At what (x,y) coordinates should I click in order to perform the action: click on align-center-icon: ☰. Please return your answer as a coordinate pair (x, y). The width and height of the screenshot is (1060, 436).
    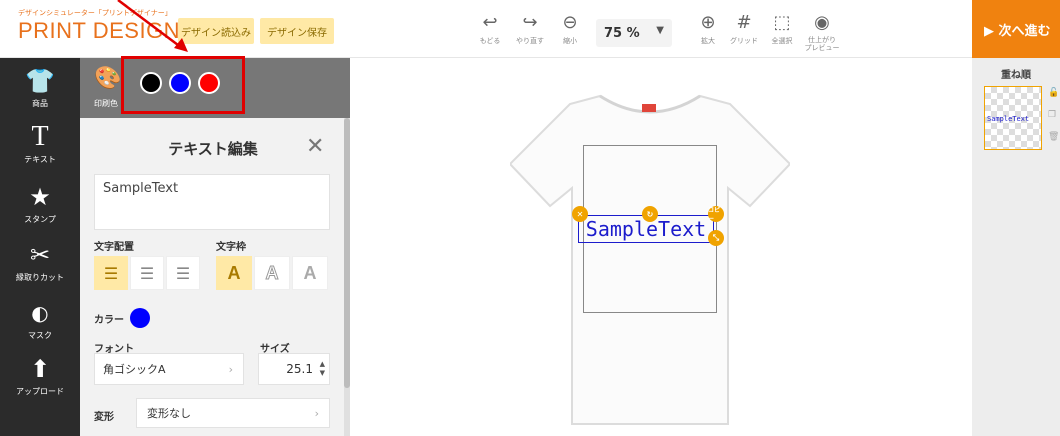
    Looking at the image, I should click on (147, 273).